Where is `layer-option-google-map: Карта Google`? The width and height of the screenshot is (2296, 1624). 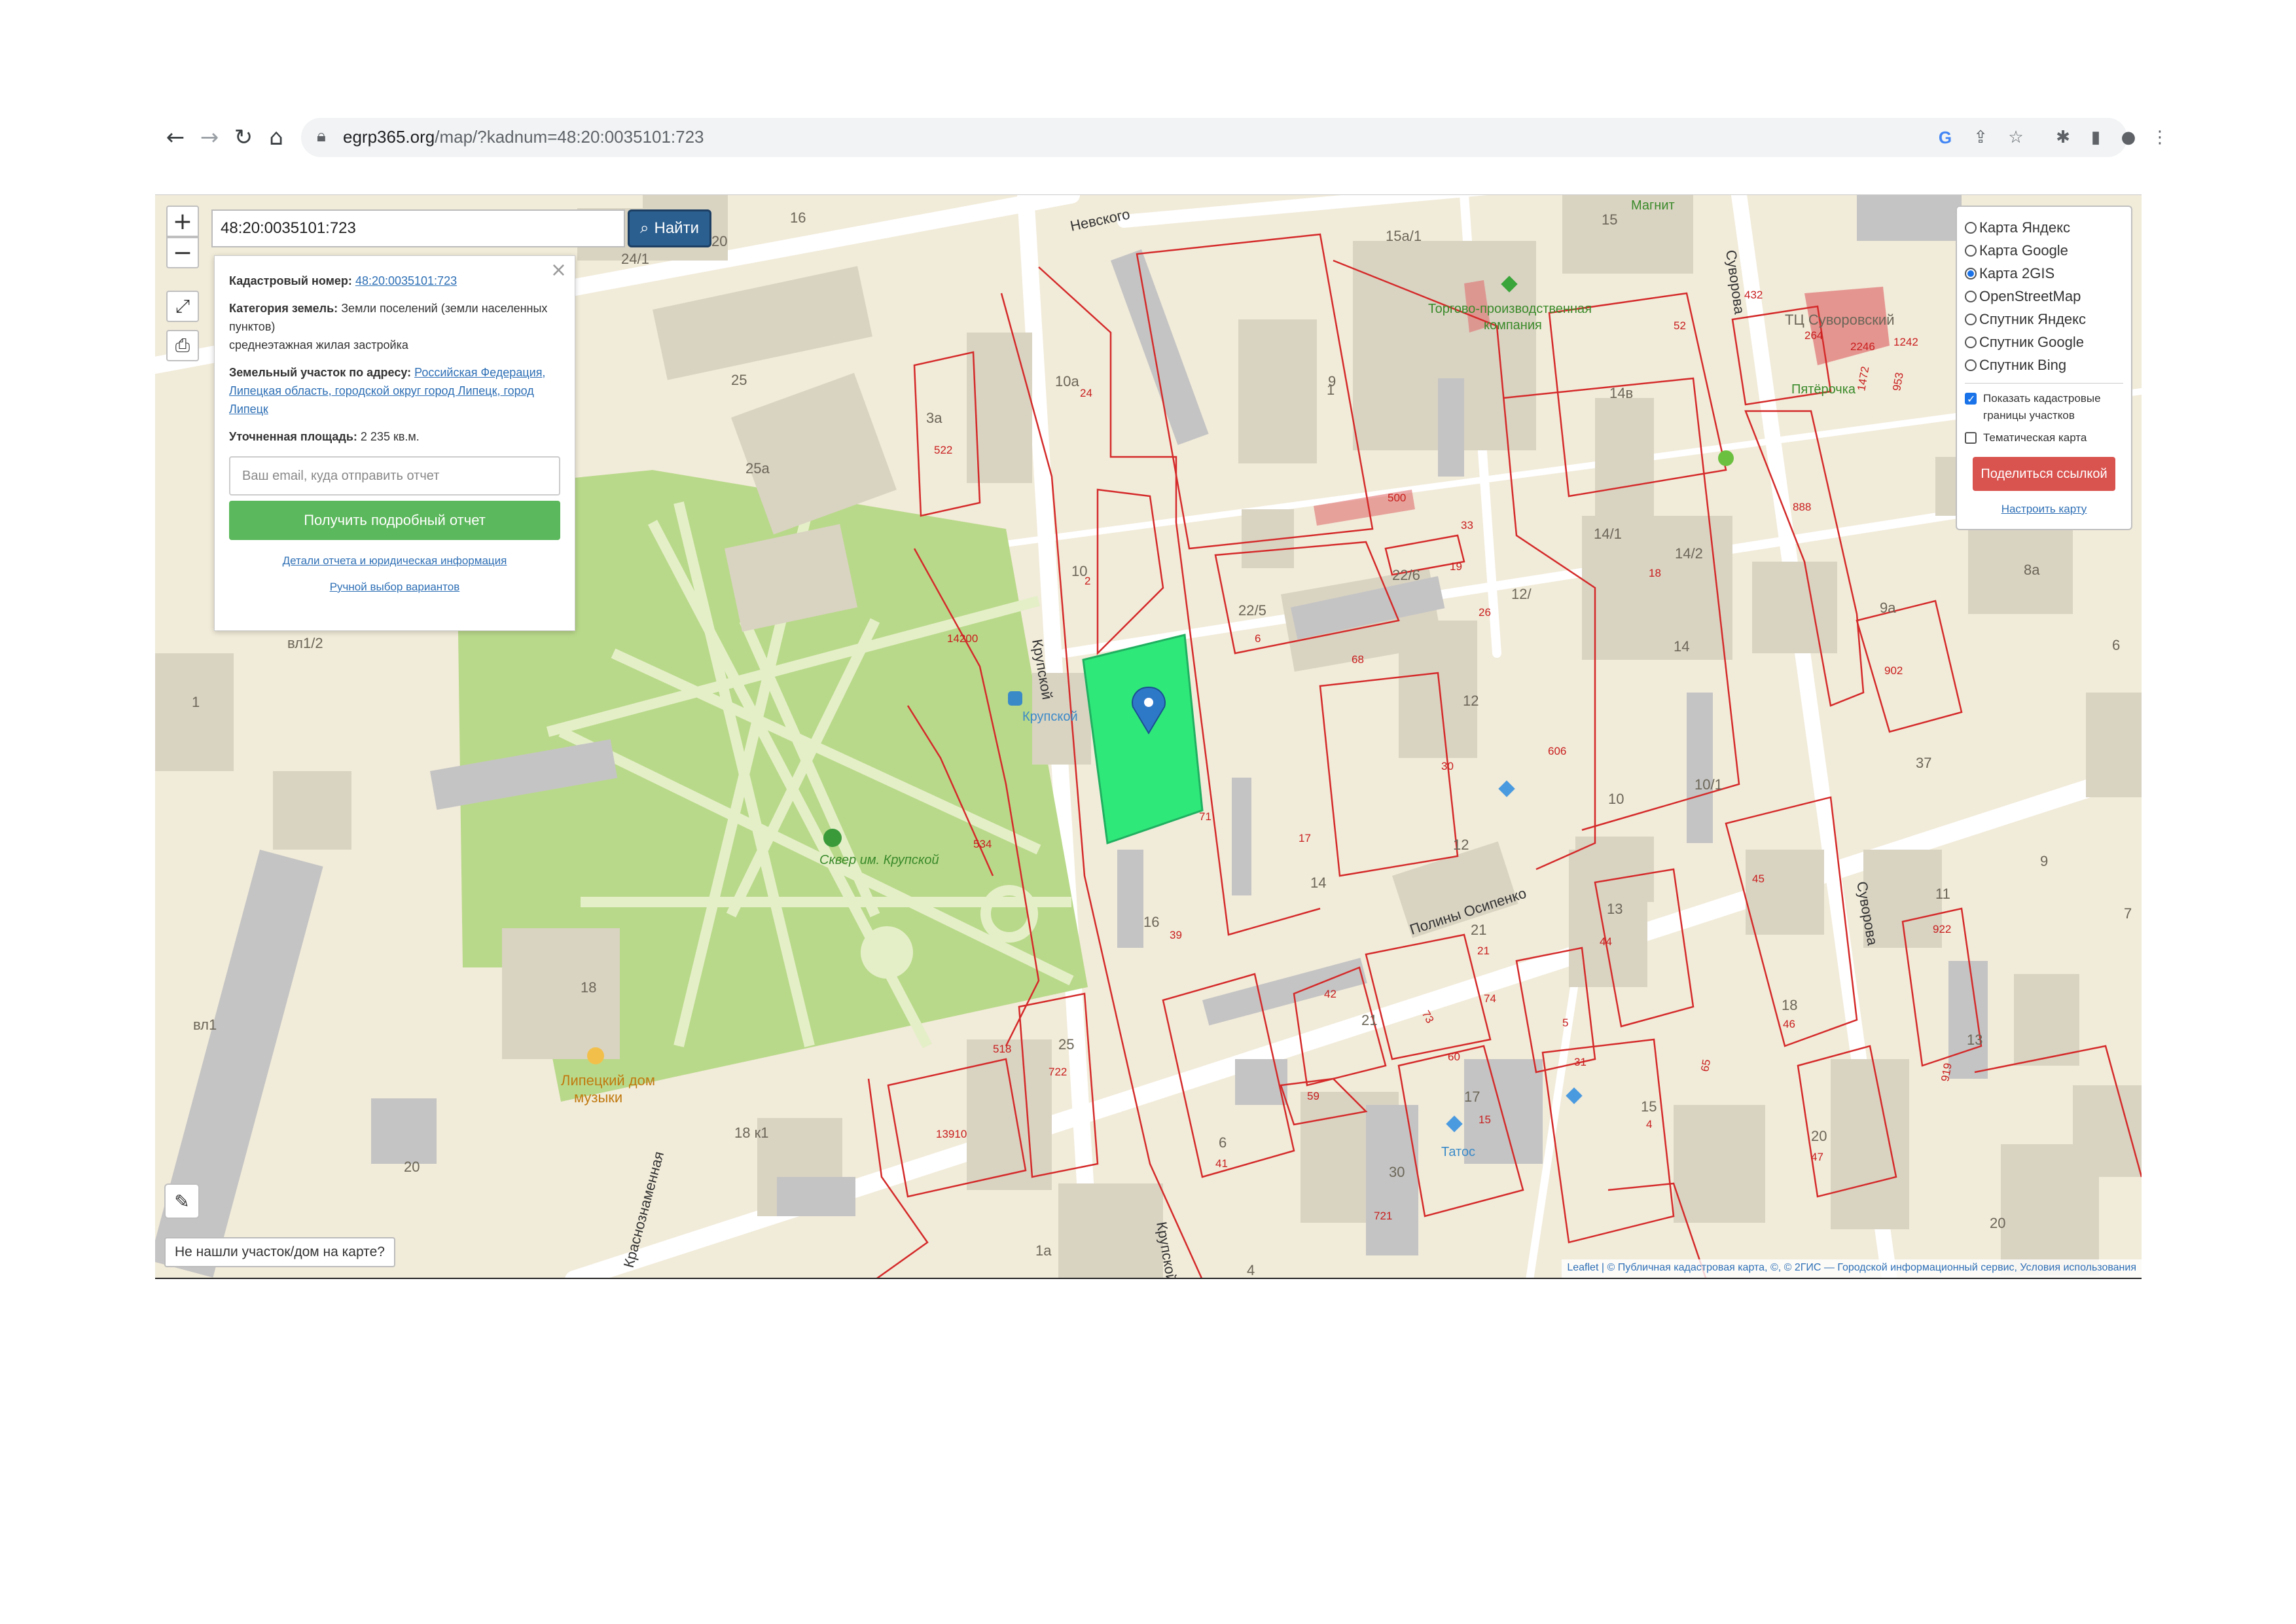
layer-option-google-map: Карта Google is located at coordinates (2044, 251).